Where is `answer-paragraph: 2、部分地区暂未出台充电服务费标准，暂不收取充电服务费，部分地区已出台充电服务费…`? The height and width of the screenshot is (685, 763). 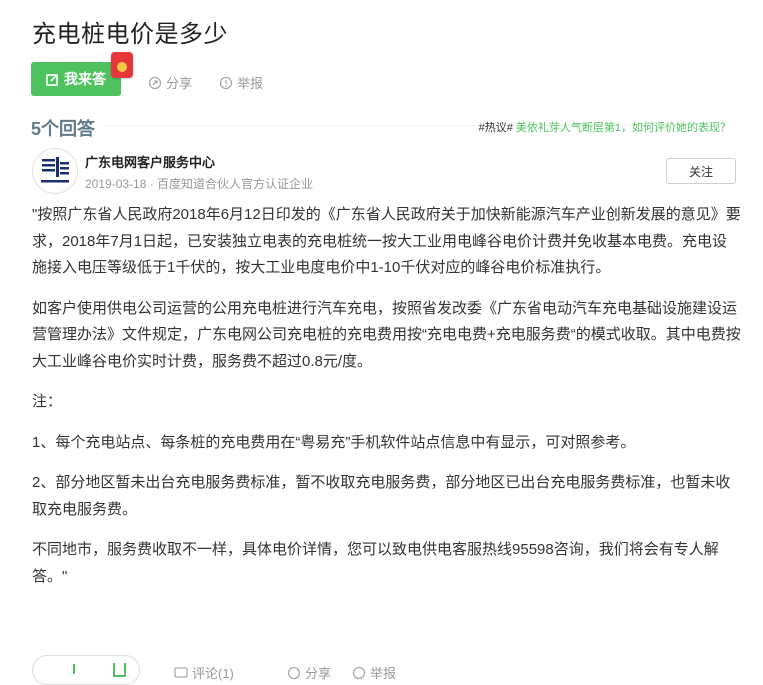
answer-paragraph: 2、部分地区暂未出台充电服务费标准，暂不收取充电服务费，部分地区已出台充电服务费… is located at coordinates (381, 496).